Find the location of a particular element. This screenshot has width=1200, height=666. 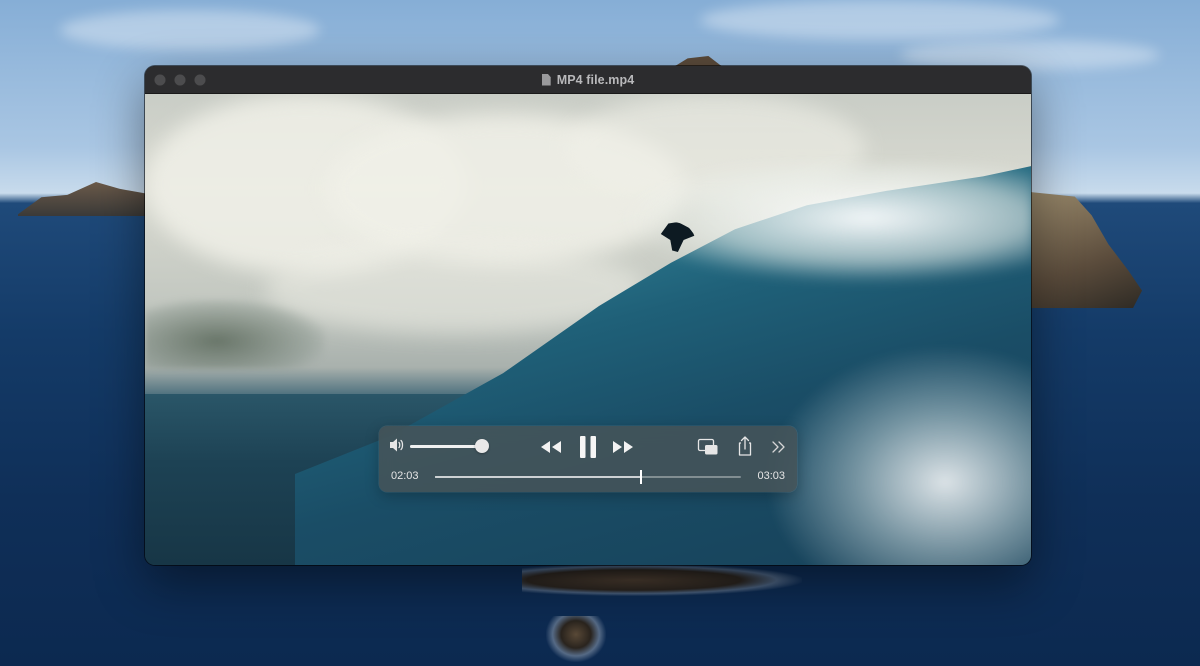

pause-icon is located at coordinates (588, 447).